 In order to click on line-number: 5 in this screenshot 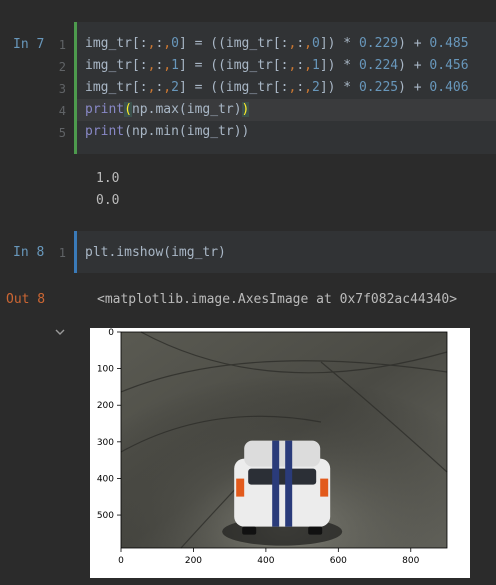, I will do `click(62, 133)`.